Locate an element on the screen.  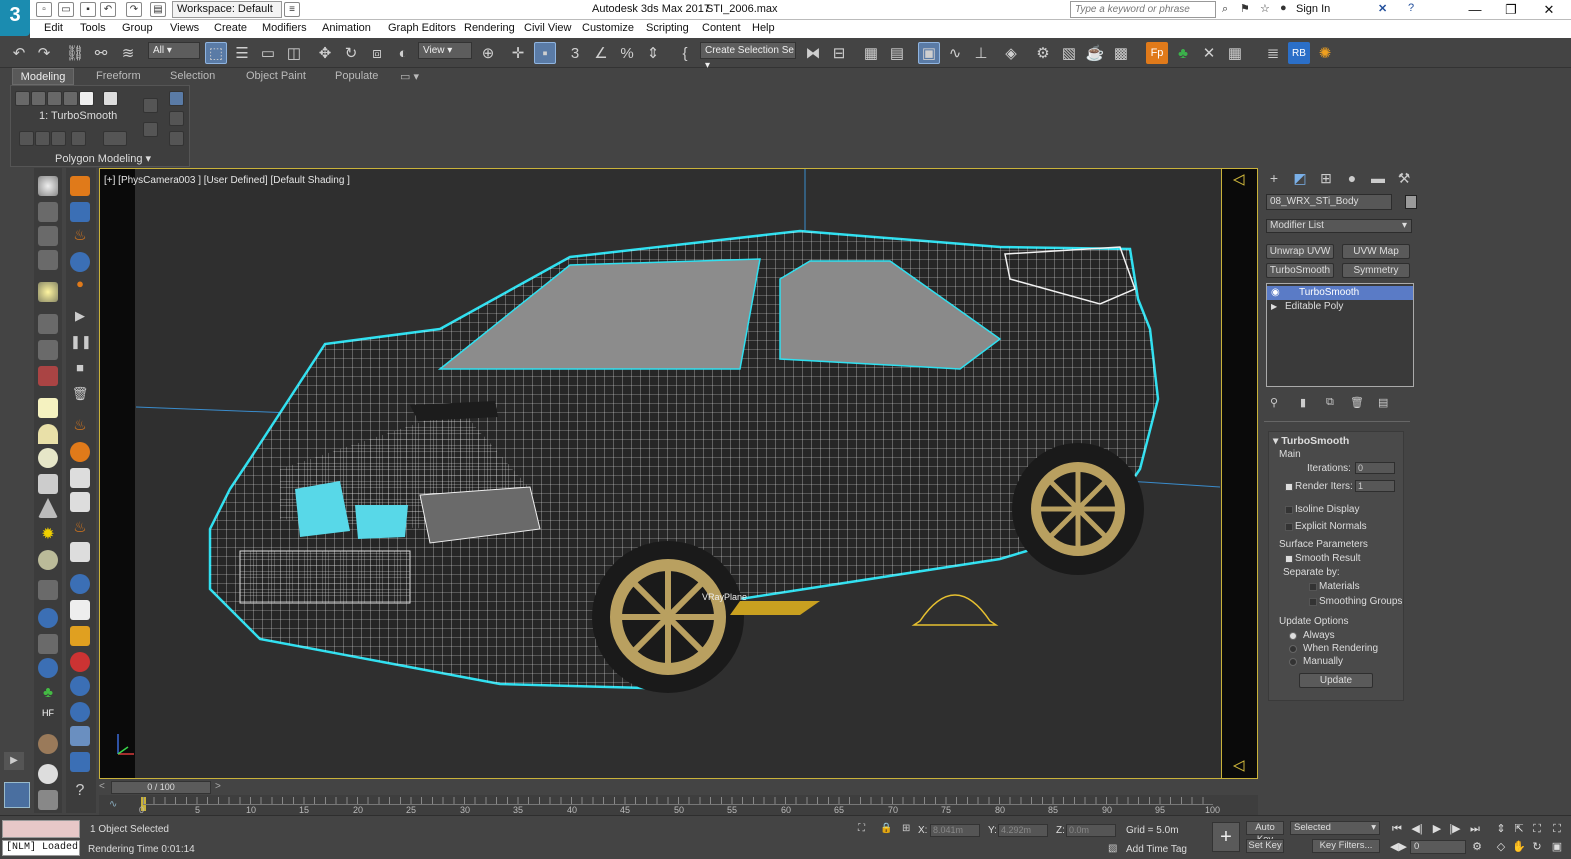
fire-icon: ♨ is located at coordinates (80, 236).